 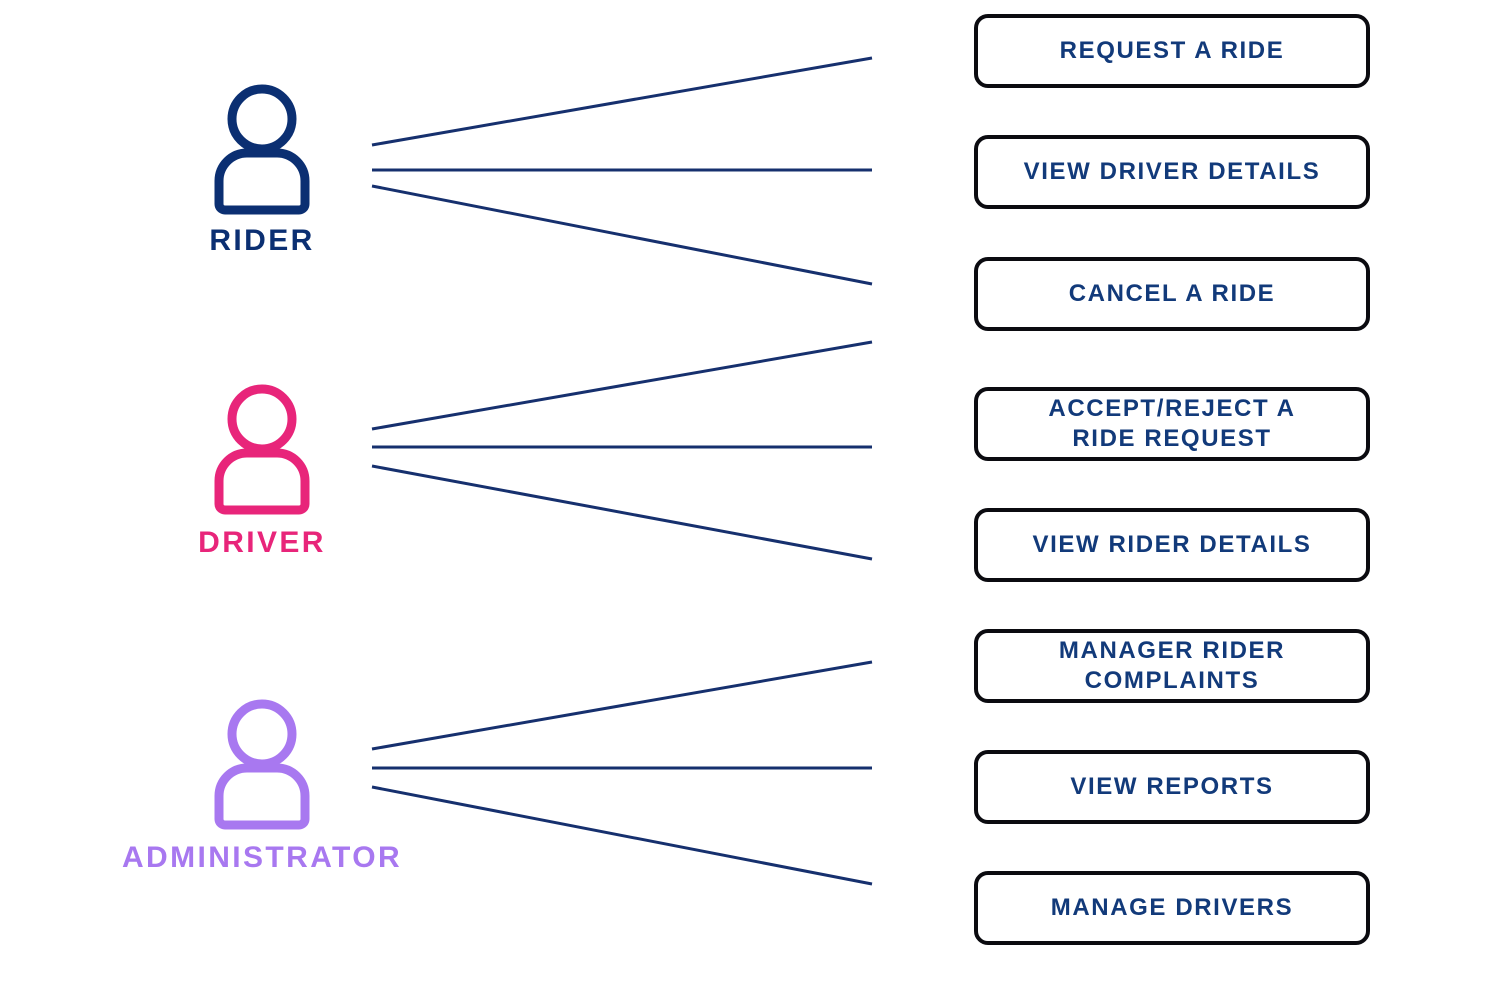 I want to click on usecase-label: REQUEST A RIDE, so click(x=1172, y=50).